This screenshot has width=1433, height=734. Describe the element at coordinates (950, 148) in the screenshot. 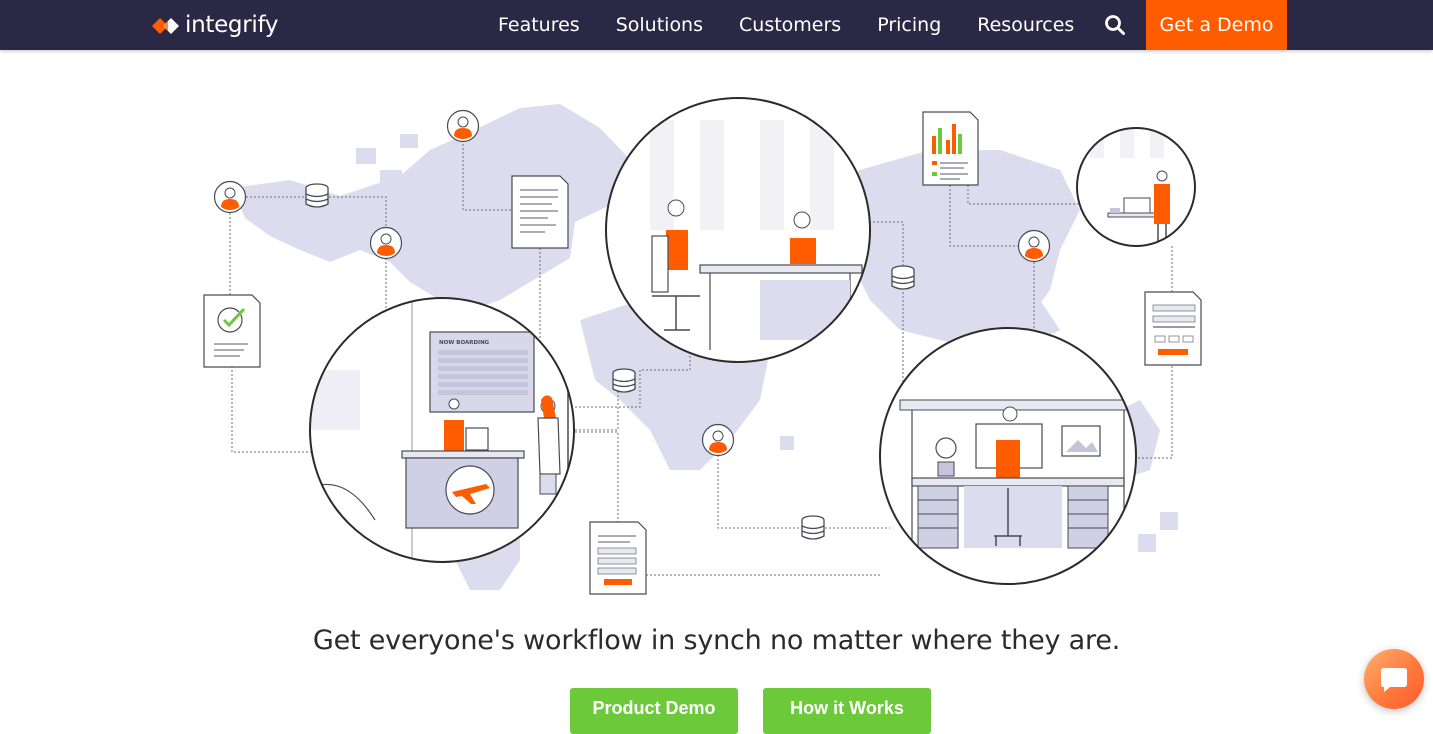

I see `report-chart-document-icon` at that location.